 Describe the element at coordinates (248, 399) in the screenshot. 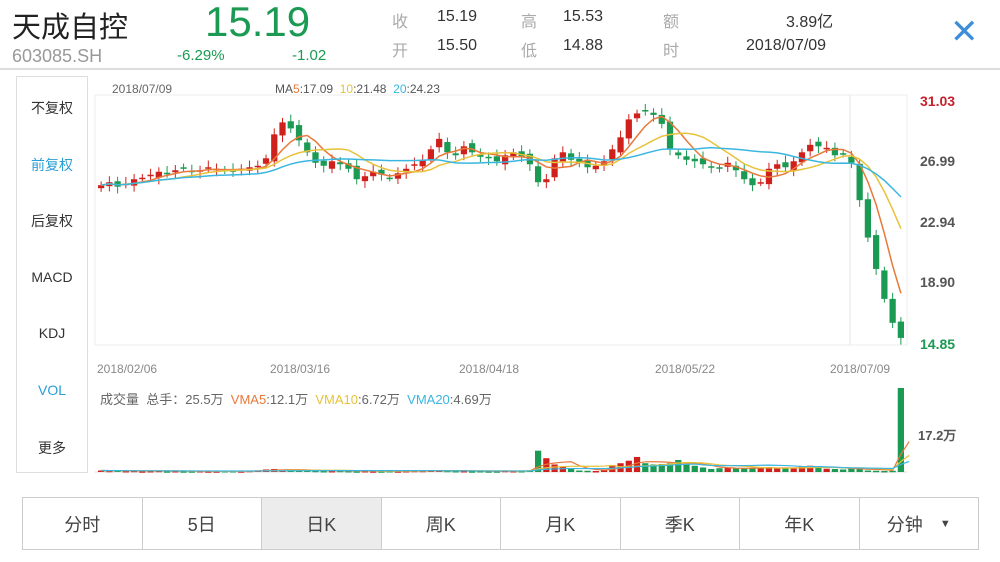

I see `vma5-label: VMA5` at that location.